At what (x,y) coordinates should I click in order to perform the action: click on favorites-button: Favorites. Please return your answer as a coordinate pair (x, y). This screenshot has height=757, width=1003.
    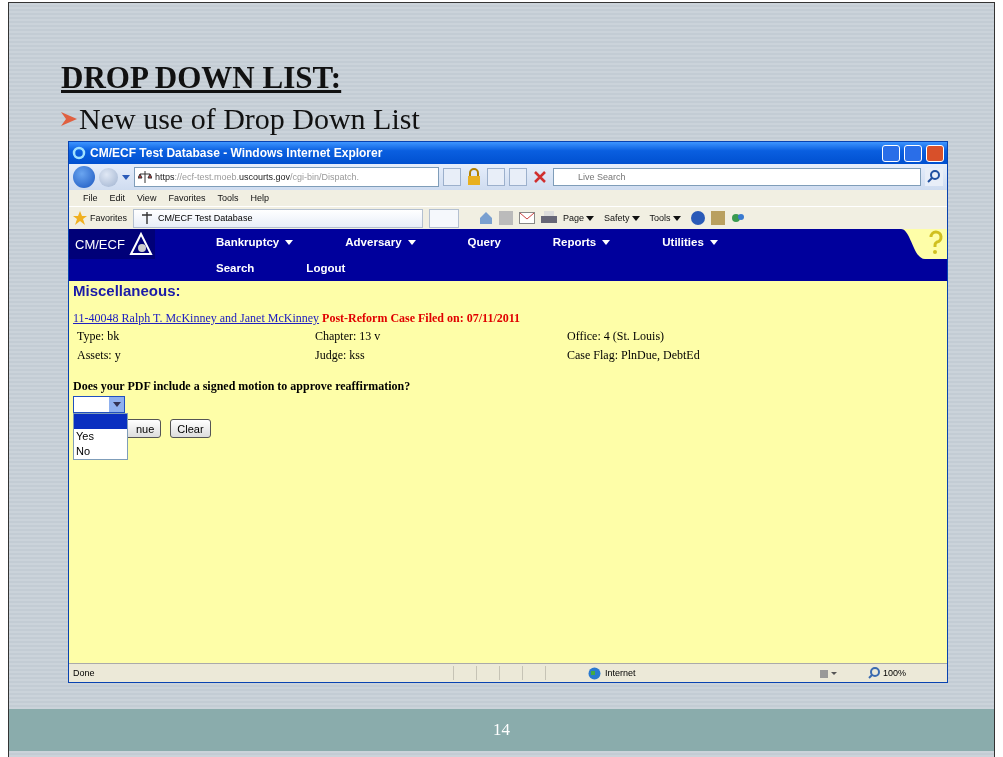
    Looking at the image, I should click on (100, 218).